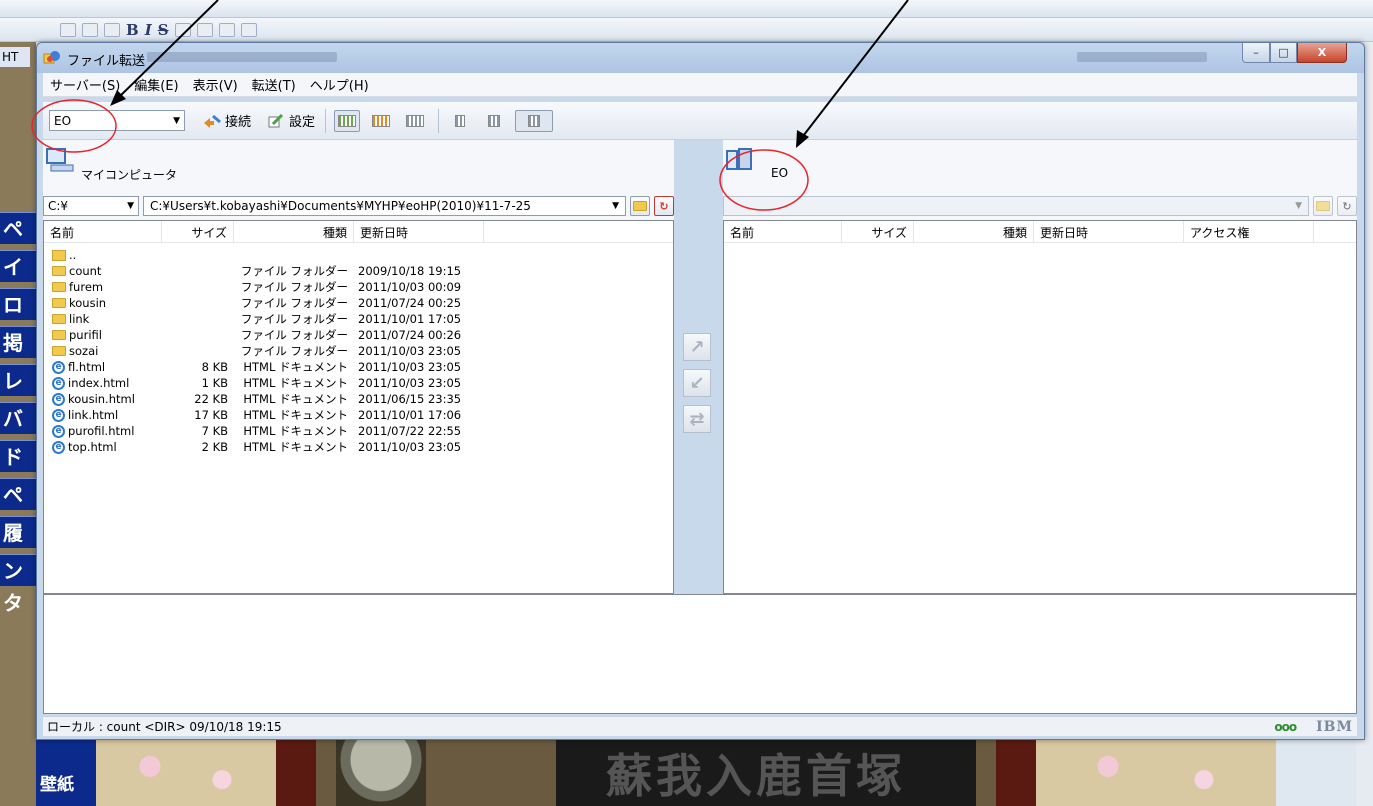  Describe the element at coordinates (18, 356) in the screenshot. I see `host-side-menu-item: 掲示` at that location.